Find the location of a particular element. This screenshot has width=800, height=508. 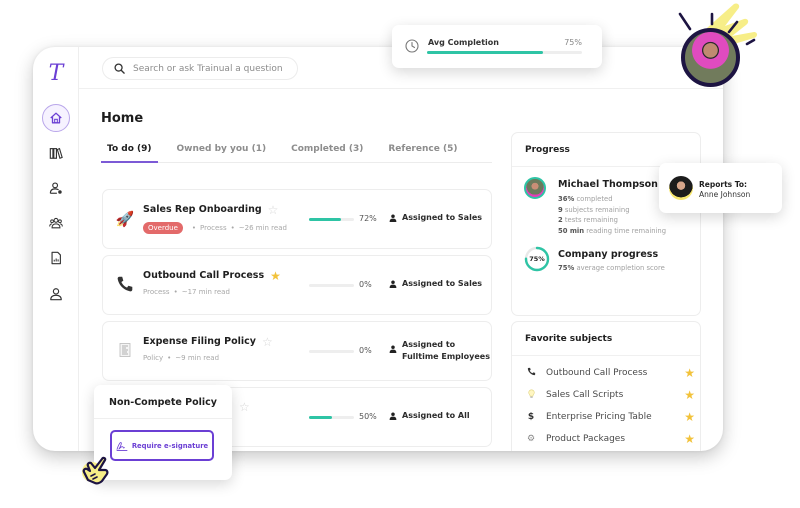

favorite-item: ⚙ Product Packages ★ is located at coordinates (610, 439).